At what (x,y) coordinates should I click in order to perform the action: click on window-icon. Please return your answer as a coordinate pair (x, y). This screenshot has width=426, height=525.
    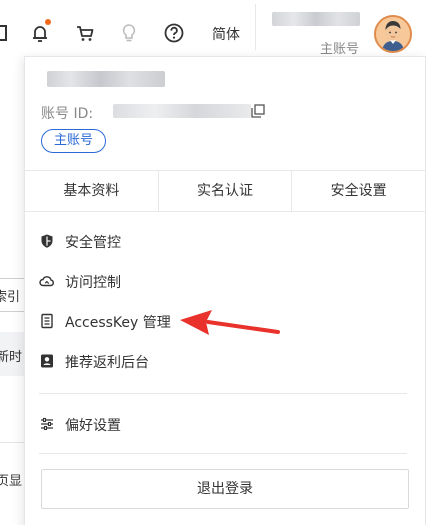
    Looking at the image, I should click on (5, 33).